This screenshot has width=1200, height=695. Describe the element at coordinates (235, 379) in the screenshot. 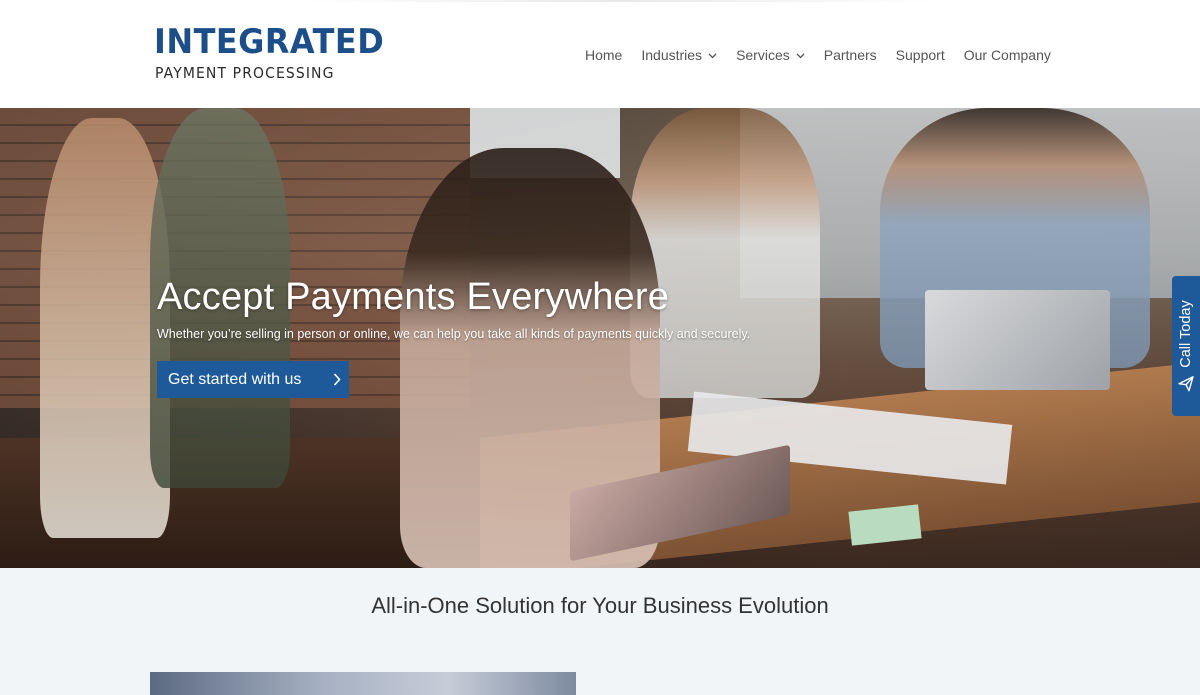

I see `get-started-button-label: Get started with us` at that location.